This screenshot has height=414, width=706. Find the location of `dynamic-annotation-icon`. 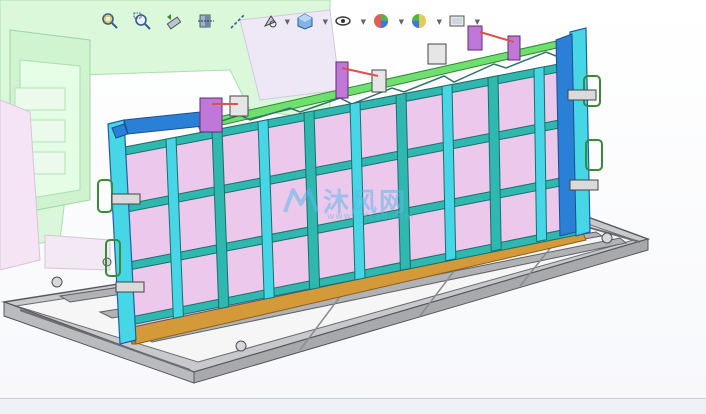

dynamic-annotation-icon is located at coordinates (238, 21).